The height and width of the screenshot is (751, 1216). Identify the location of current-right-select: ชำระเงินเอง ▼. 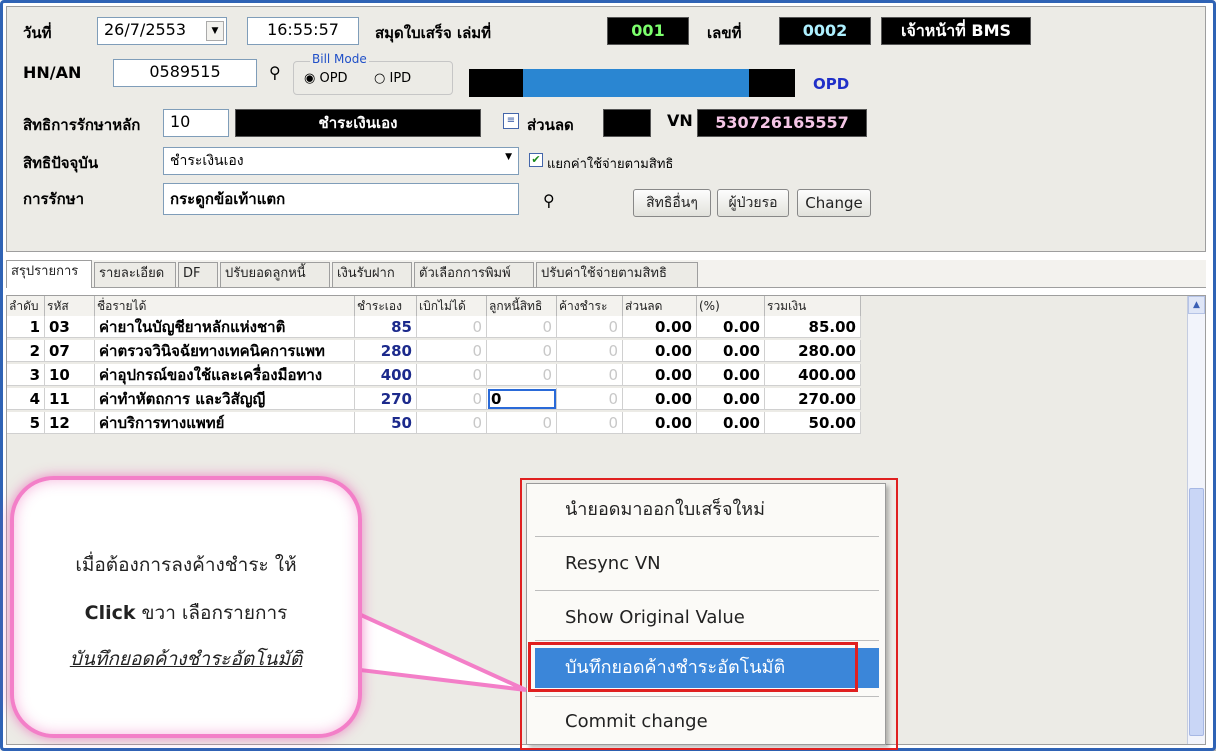
(341, 161).